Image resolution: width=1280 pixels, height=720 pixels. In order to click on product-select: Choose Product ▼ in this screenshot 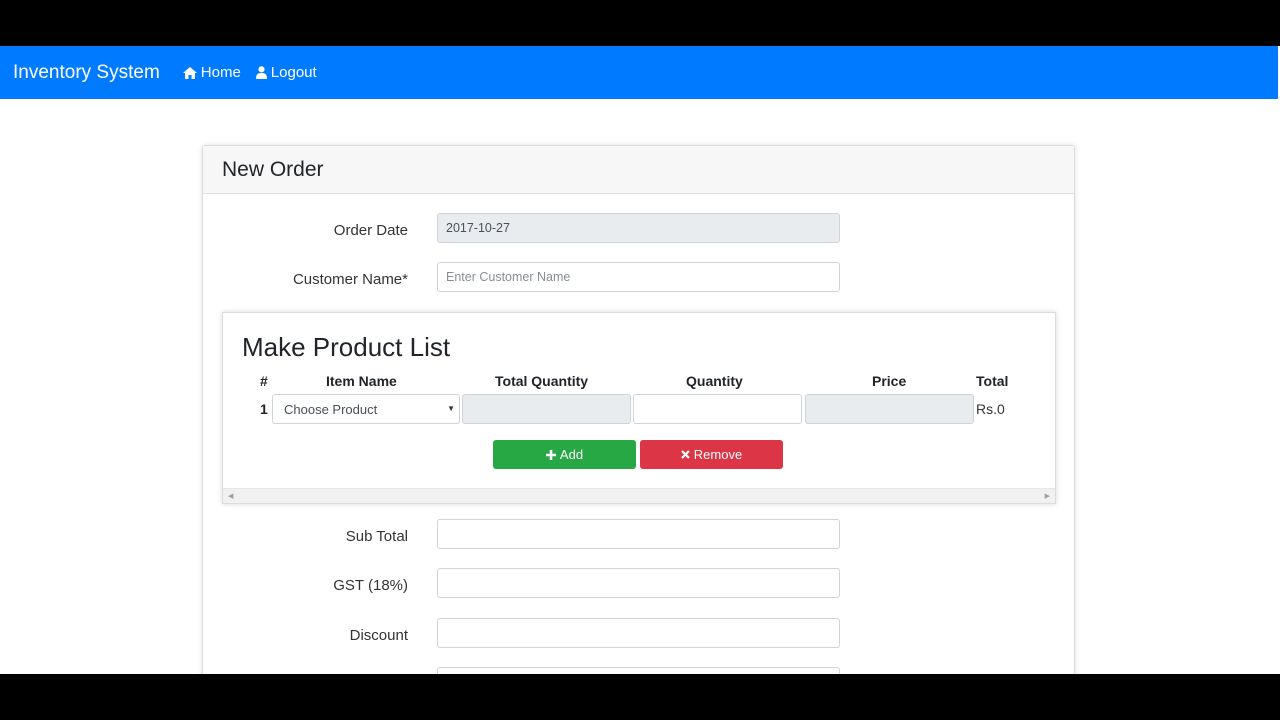, I will do `click(366, 409)`.